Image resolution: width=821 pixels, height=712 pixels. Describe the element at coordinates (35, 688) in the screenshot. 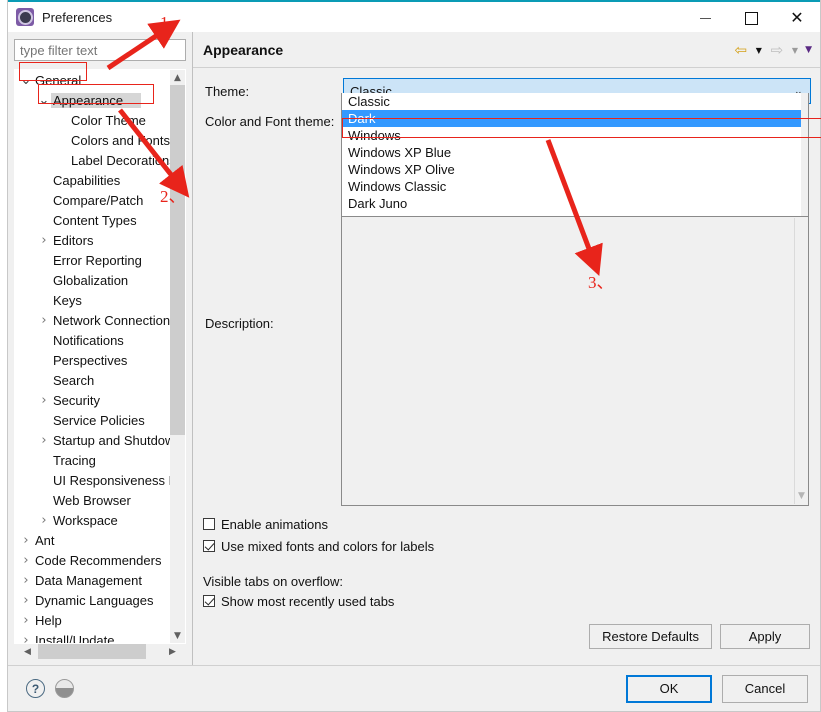

I see `help-icon: ?` at that location.